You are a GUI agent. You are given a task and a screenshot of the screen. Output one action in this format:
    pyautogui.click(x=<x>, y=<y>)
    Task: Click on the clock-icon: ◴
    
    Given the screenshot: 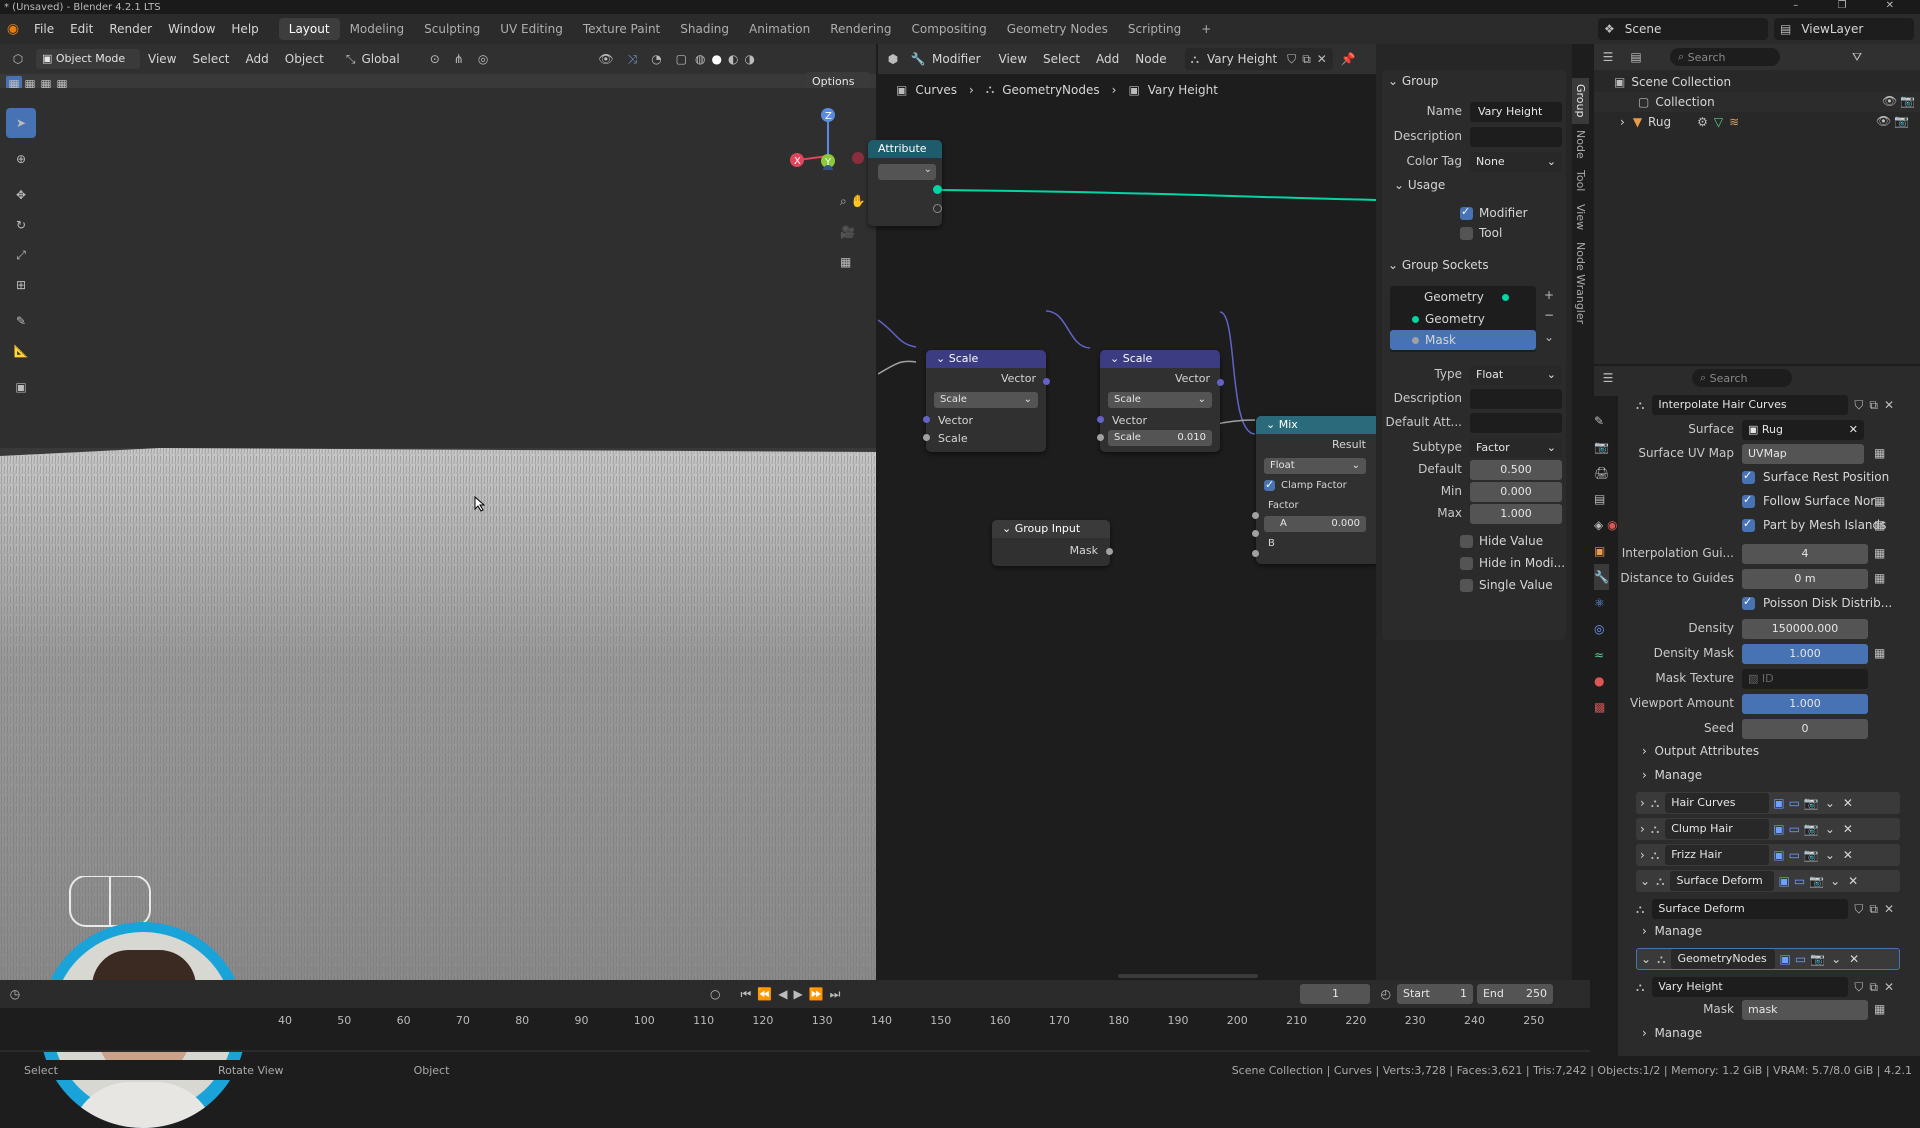 What is the action you would take?
    pyautogui.click(x=1385, y=994)
    